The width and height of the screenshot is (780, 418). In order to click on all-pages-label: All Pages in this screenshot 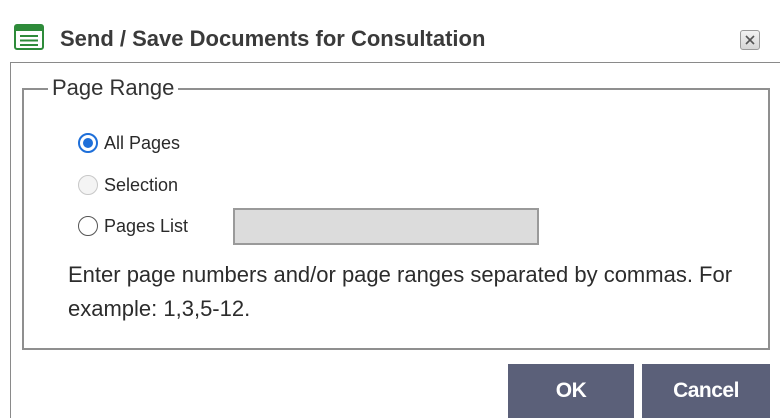, I will do `click(142, 143)`.